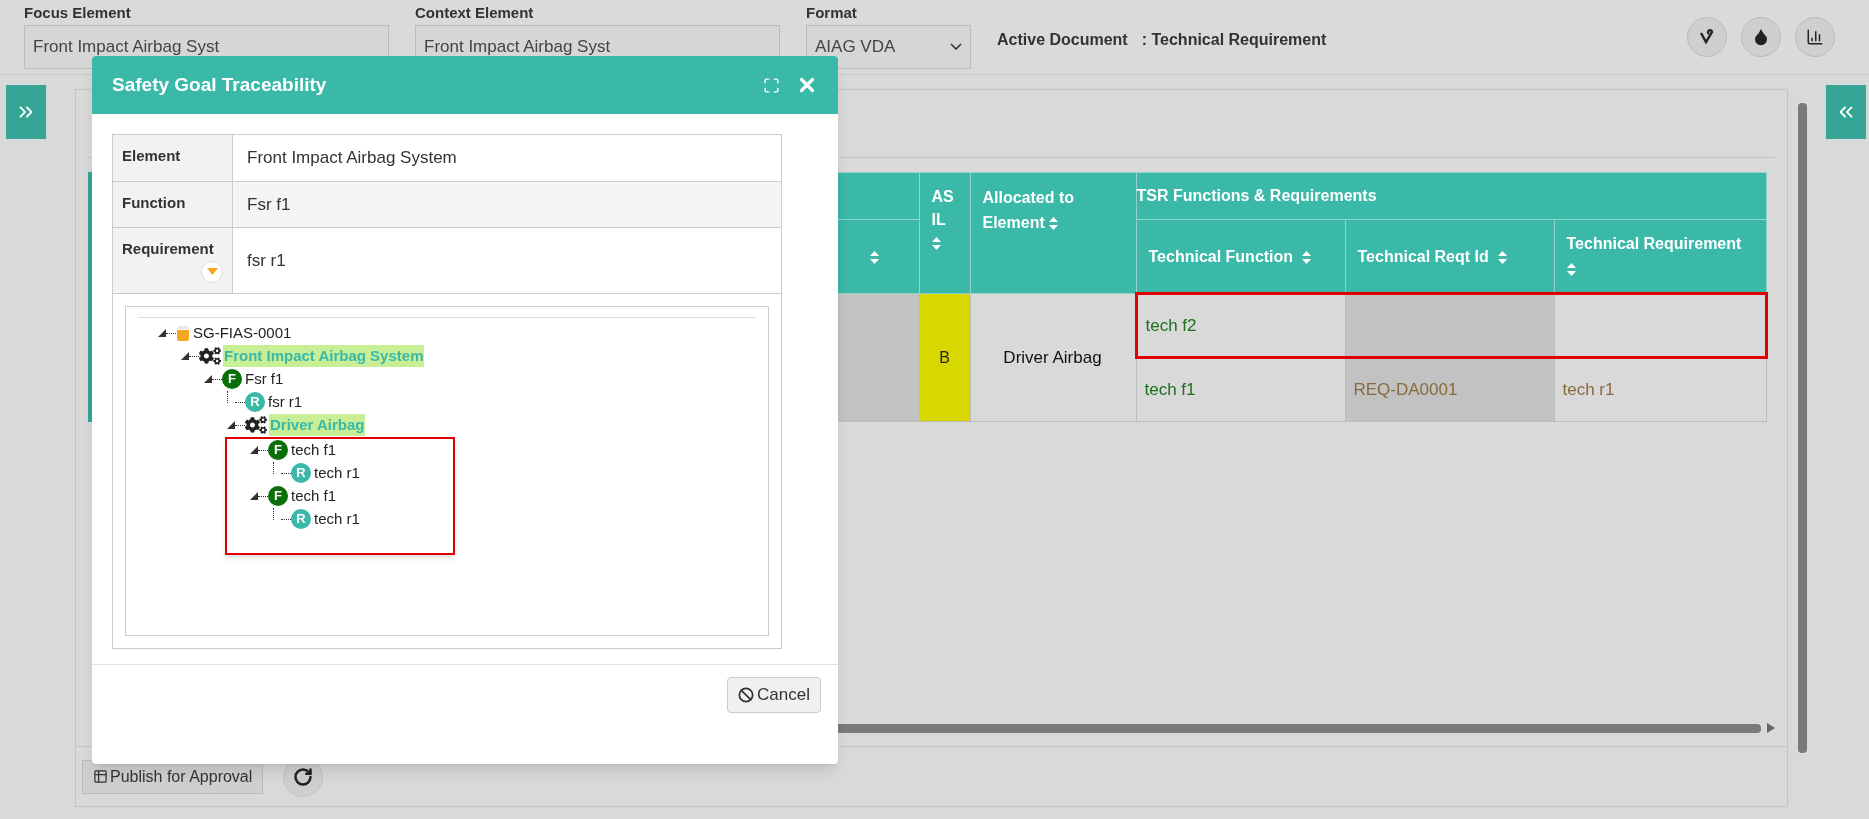 The height and width of the screenshot is (819, 1869). What do you see at coordinates (774, 695) in the screenshot?
I see `cancel-button: Cancel` at bounding box center [774, 695].